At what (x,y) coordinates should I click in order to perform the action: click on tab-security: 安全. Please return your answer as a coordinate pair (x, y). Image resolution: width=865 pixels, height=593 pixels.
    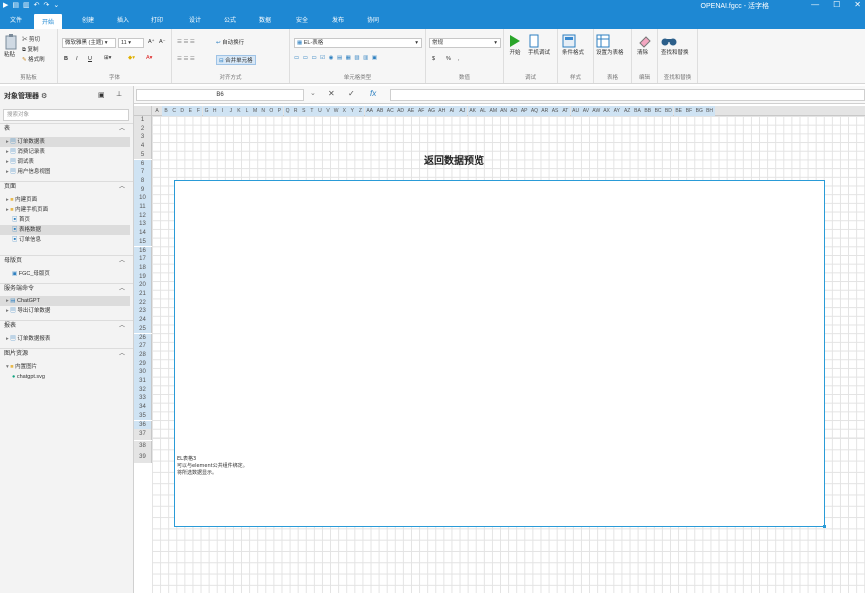
    Looking at the image, I should click on (302, 19).